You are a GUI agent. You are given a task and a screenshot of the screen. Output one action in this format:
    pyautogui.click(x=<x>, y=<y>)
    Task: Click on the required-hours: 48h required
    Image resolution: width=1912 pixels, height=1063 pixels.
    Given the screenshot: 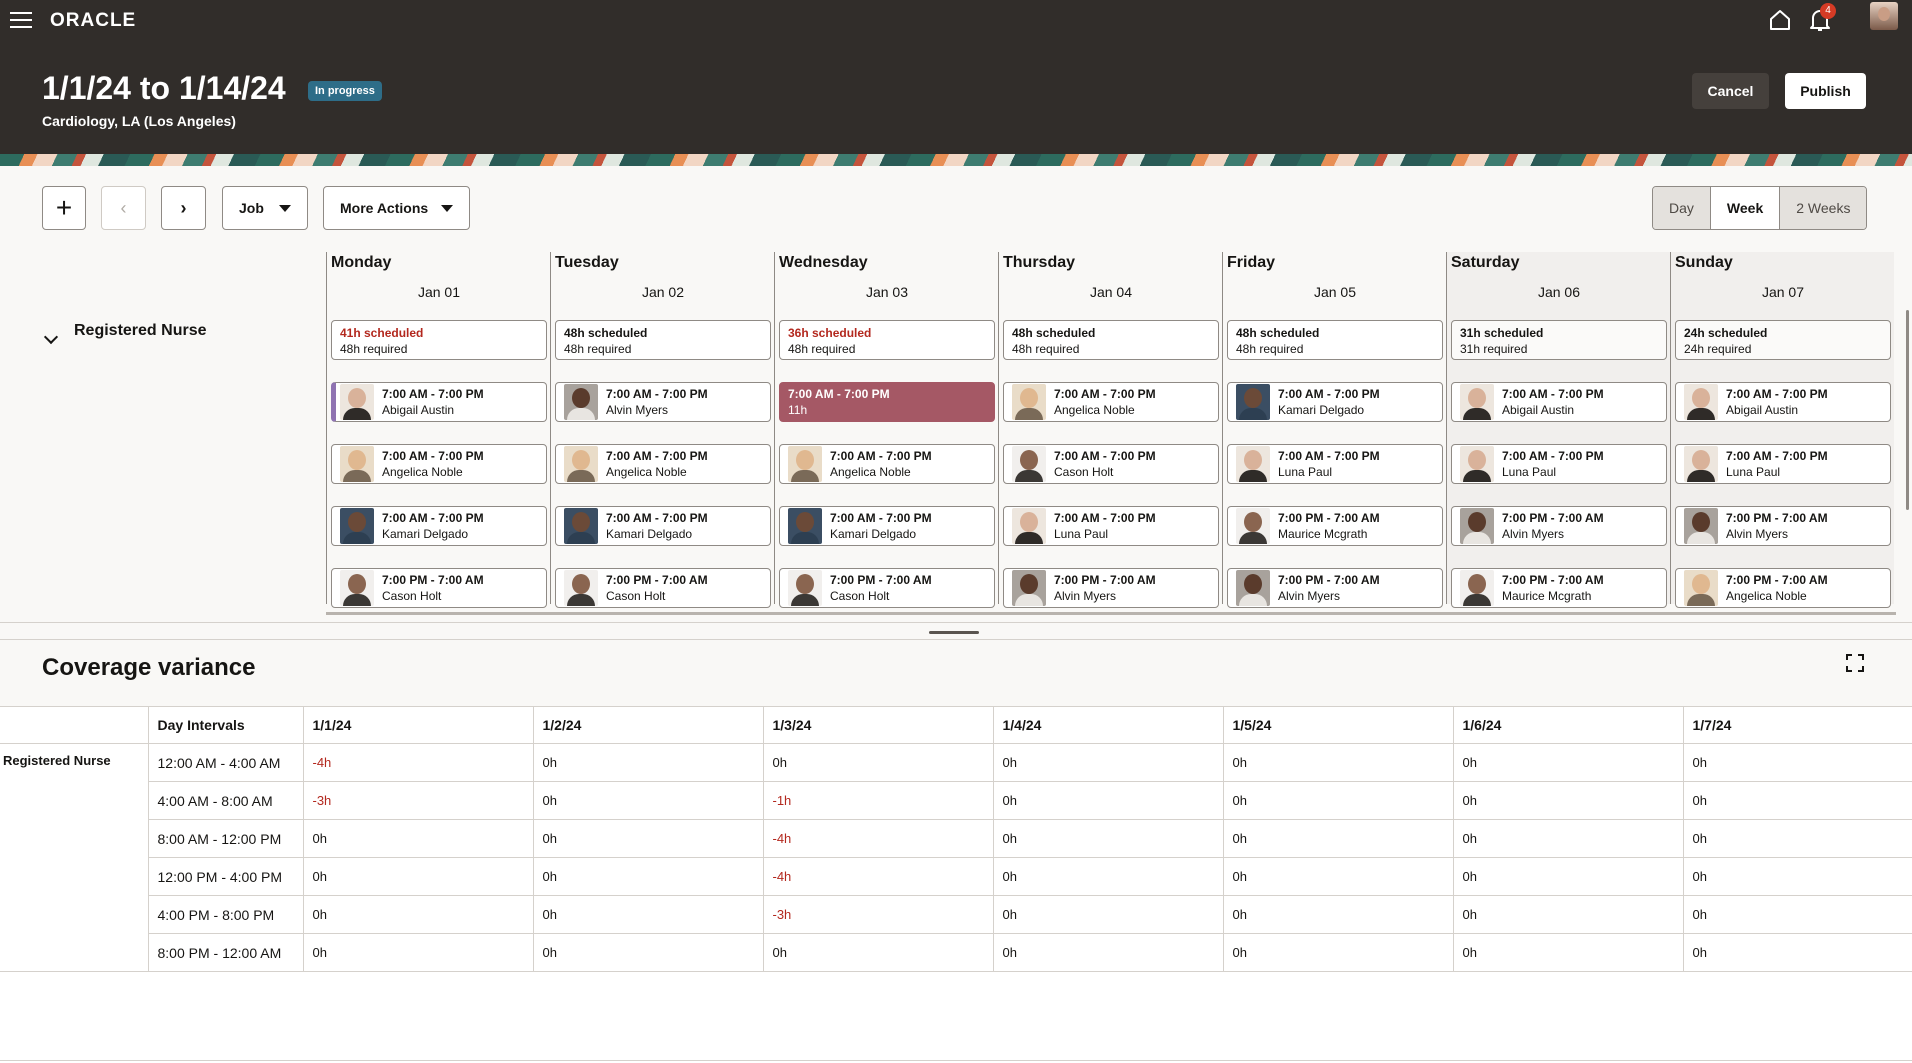 What is the action you would take?
    pyautogui.click(x=822, y=349)
    